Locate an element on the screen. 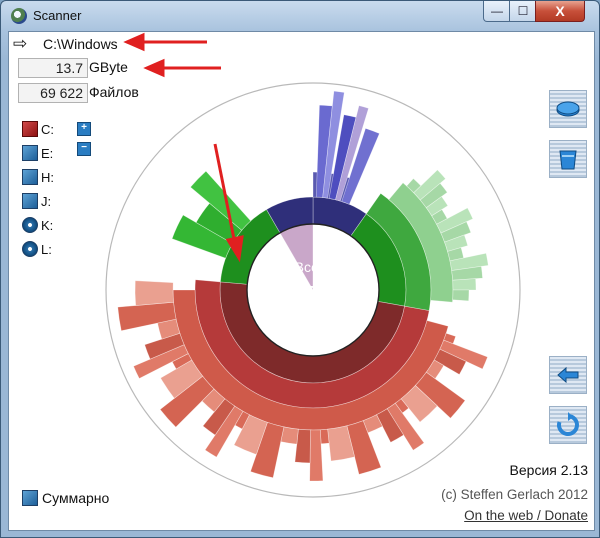  close-button: X is located at coordinates (560, 11).